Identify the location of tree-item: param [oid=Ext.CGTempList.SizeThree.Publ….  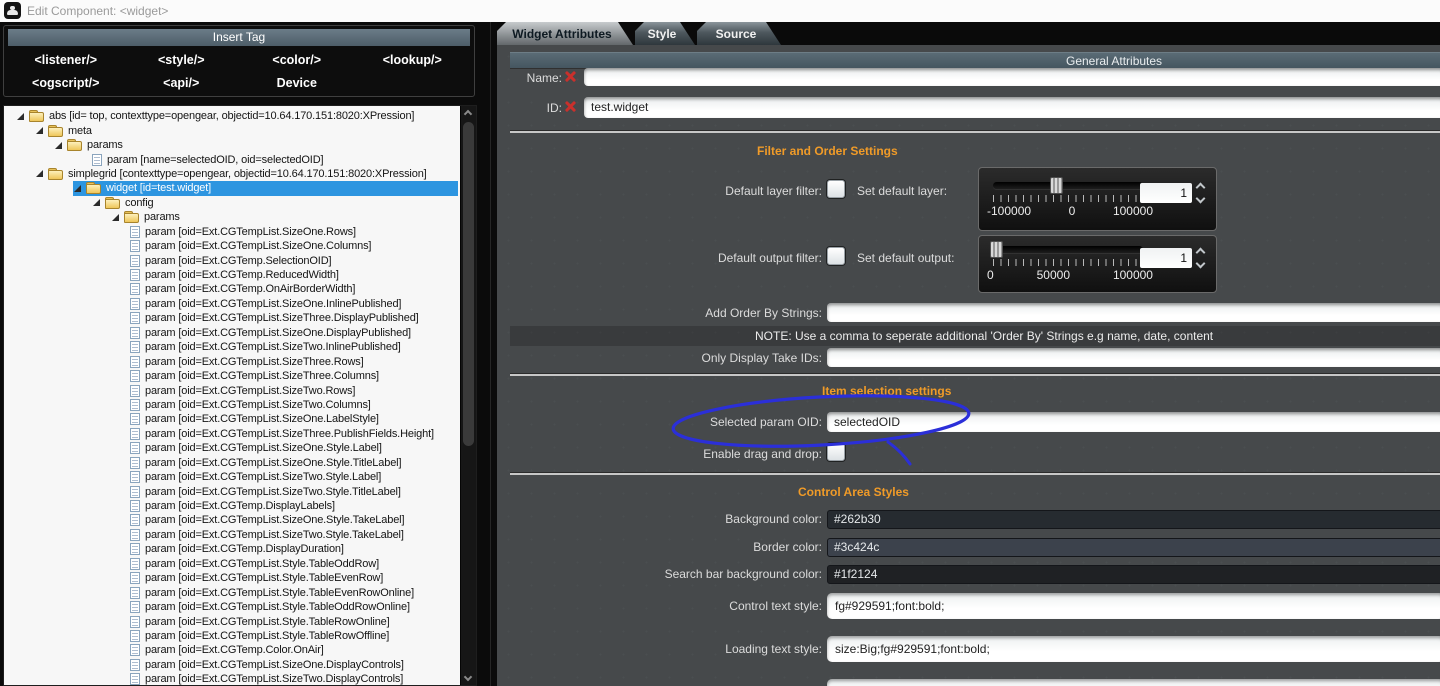
(232, 434).